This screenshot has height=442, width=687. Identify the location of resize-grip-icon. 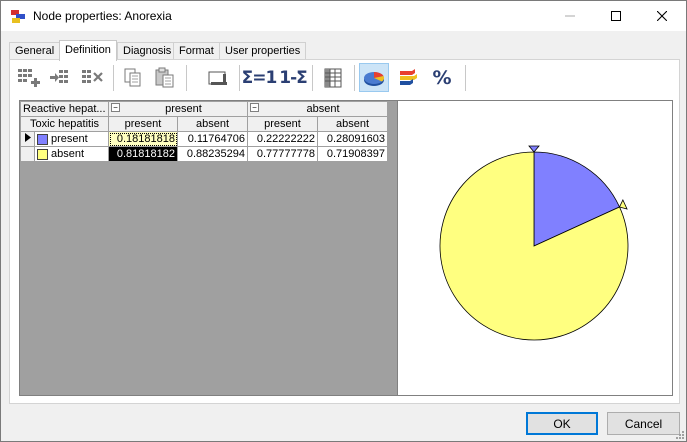
(679, 434).